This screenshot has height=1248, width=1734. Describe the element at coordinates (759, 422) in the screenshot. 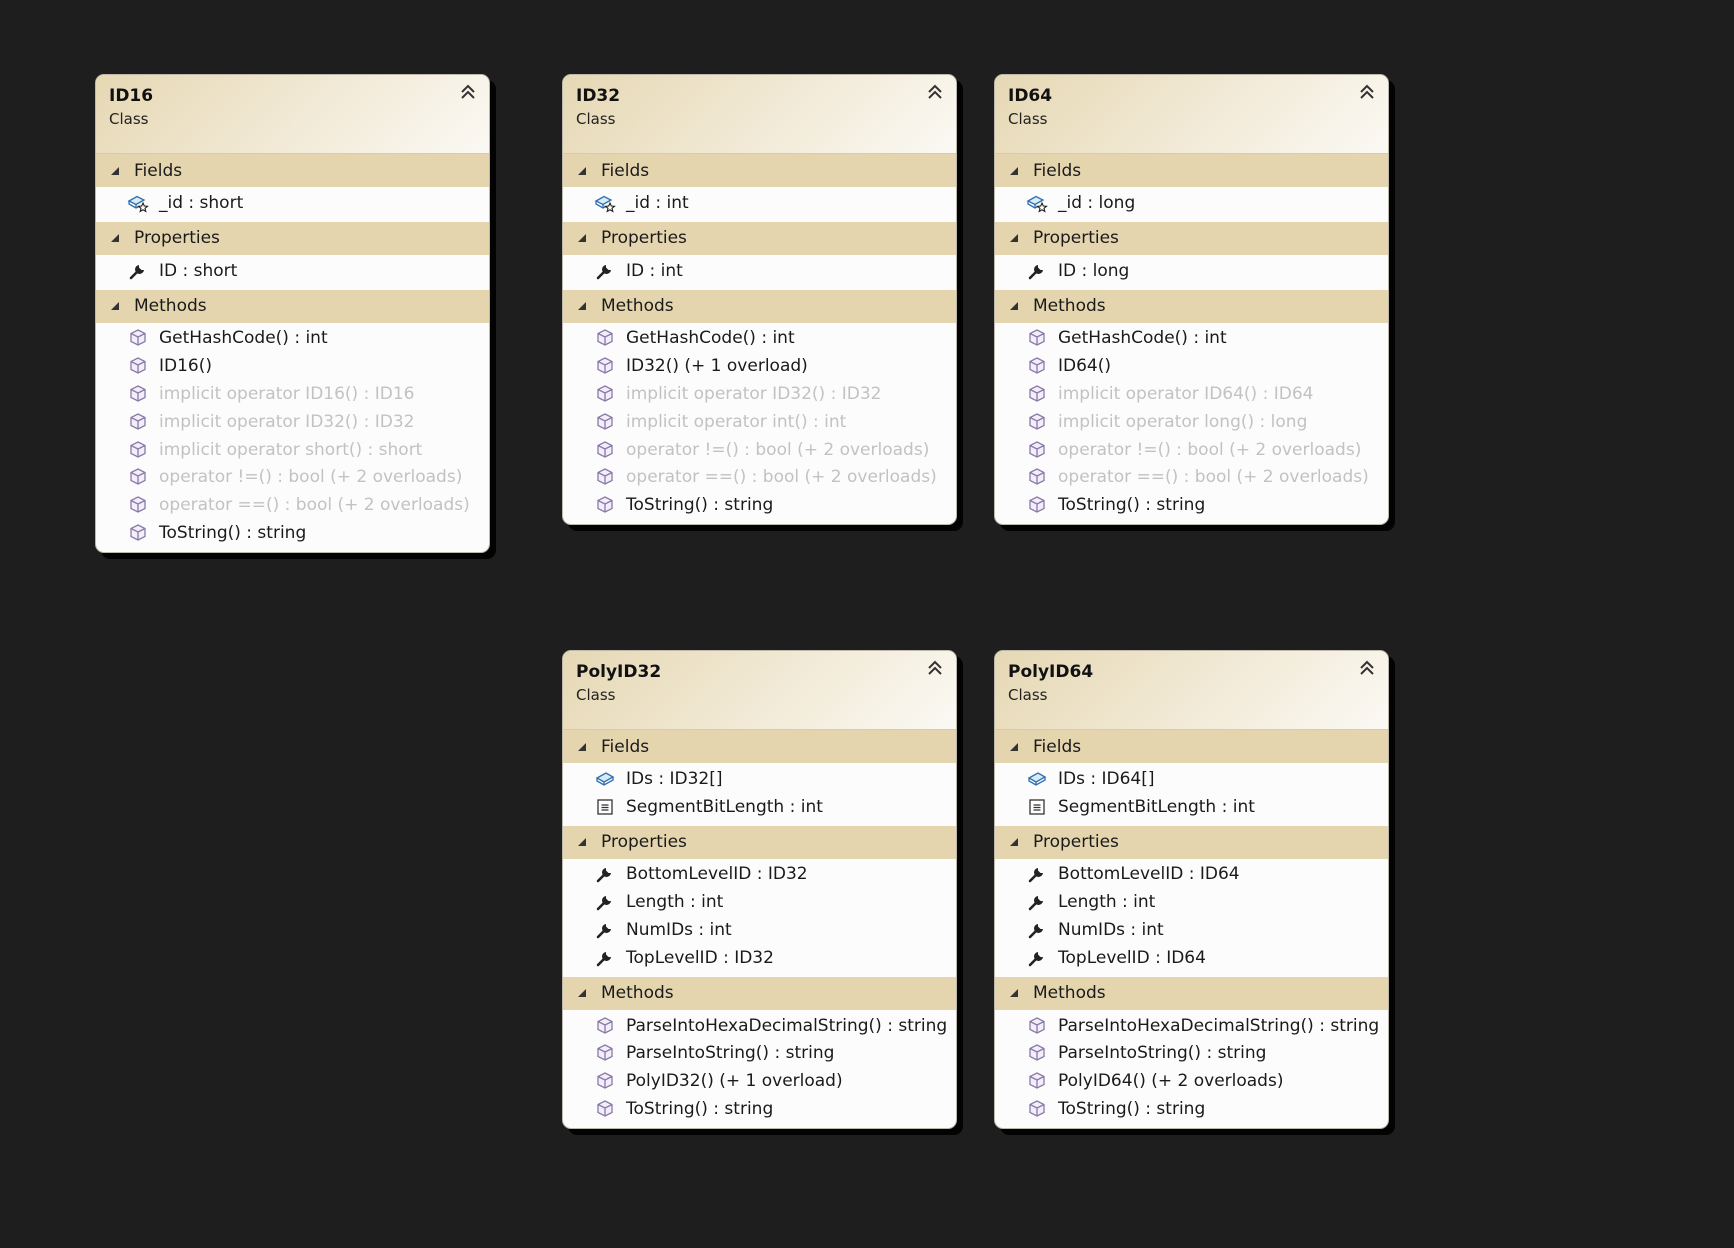

I see `member-row: implicit operator int() : int` at that location.